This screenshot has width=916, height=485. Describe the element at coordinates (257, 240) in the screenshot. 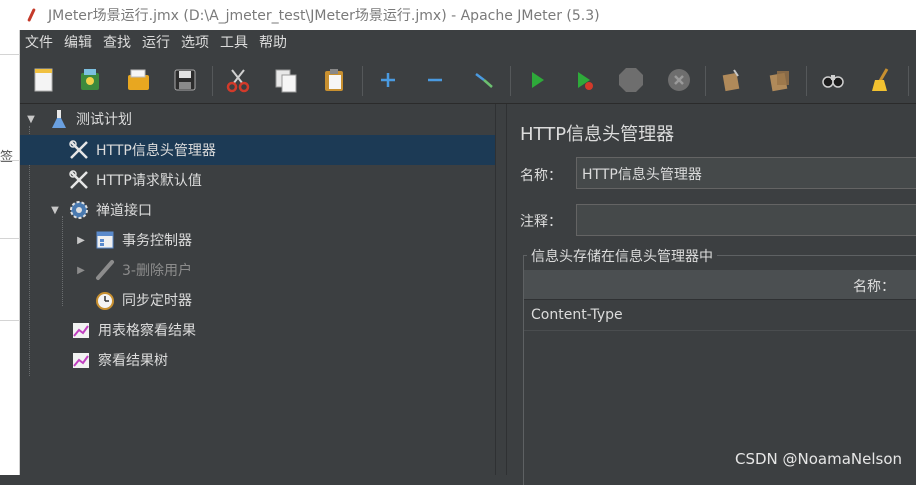

I see `tree-node-transaction-controller: ▶ 事务控制器` at that location.